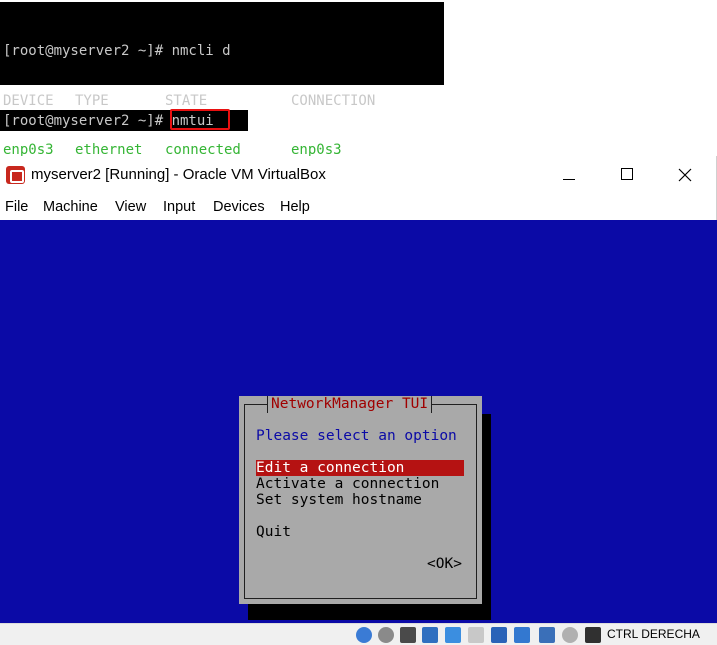 The image size is (717, 645). What do you see at coordinates (130, 207) in the screenshot?
I see `menu-view: View` at bounding box center [130, 207].